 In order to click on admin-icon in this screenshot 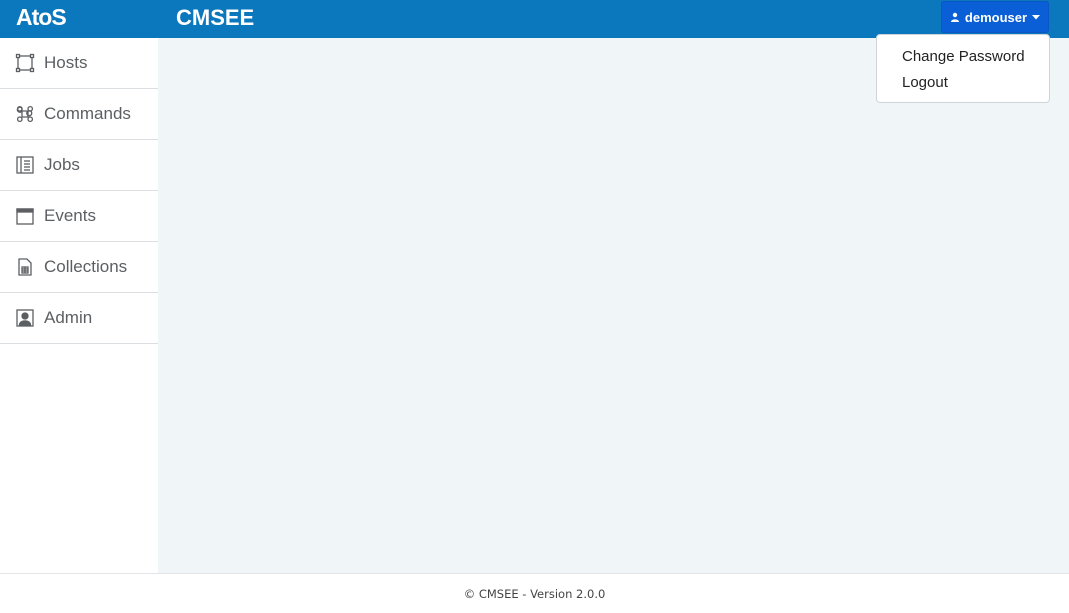, I will do `click(25, 318)`.